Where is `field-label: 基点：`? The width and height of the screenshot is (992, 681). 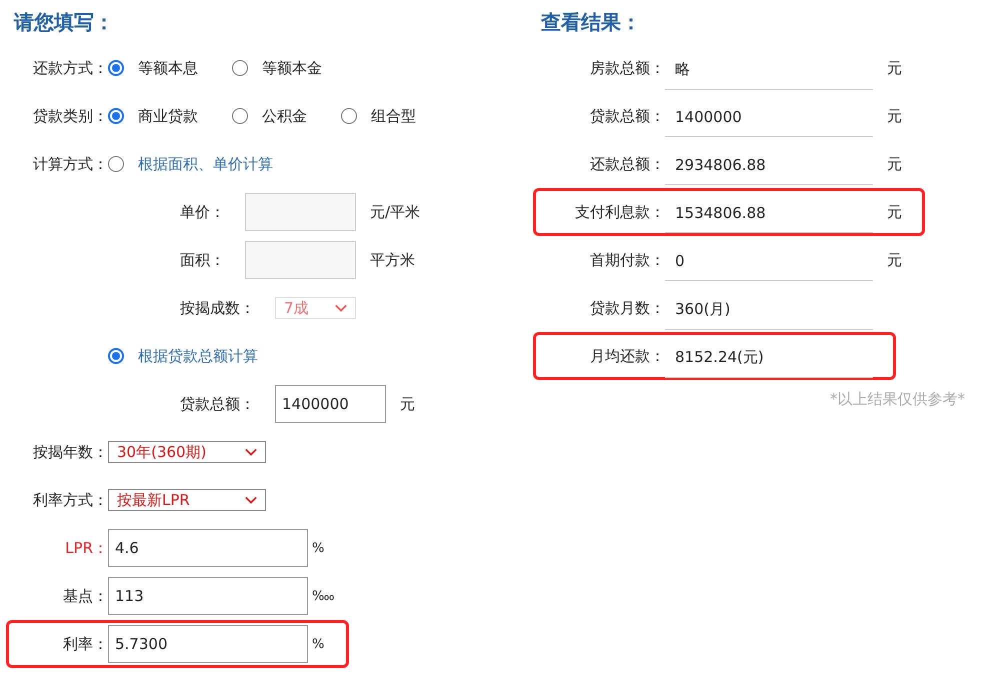
field-label: 基点： is located at coordinates (85, 596).